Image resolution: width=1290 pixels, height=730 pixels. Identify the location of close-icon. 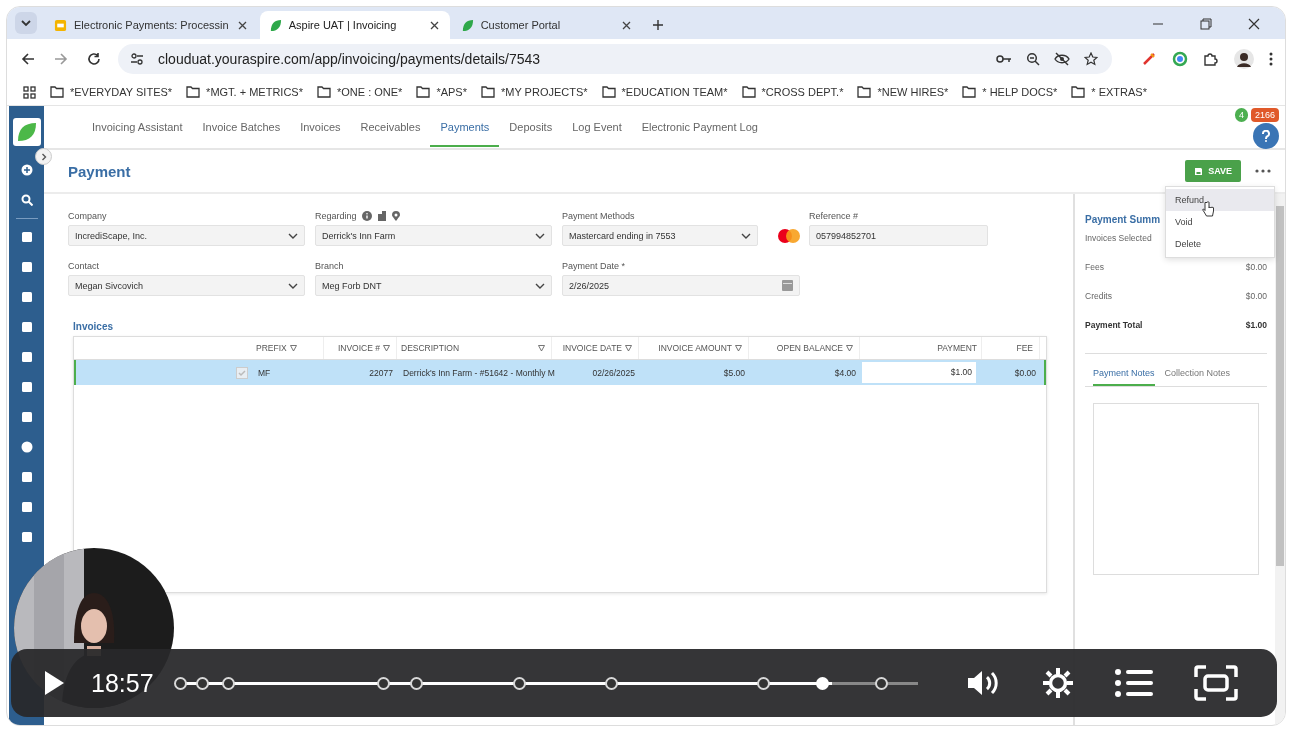
(1254, 24).